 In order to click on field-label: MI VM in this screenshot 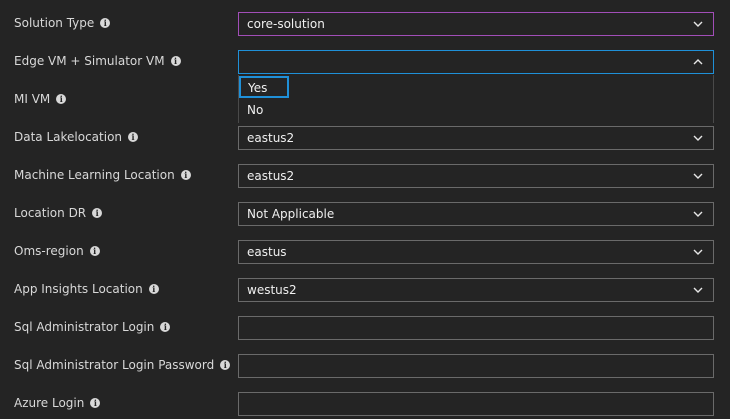, I will do `click(32, 99)`.